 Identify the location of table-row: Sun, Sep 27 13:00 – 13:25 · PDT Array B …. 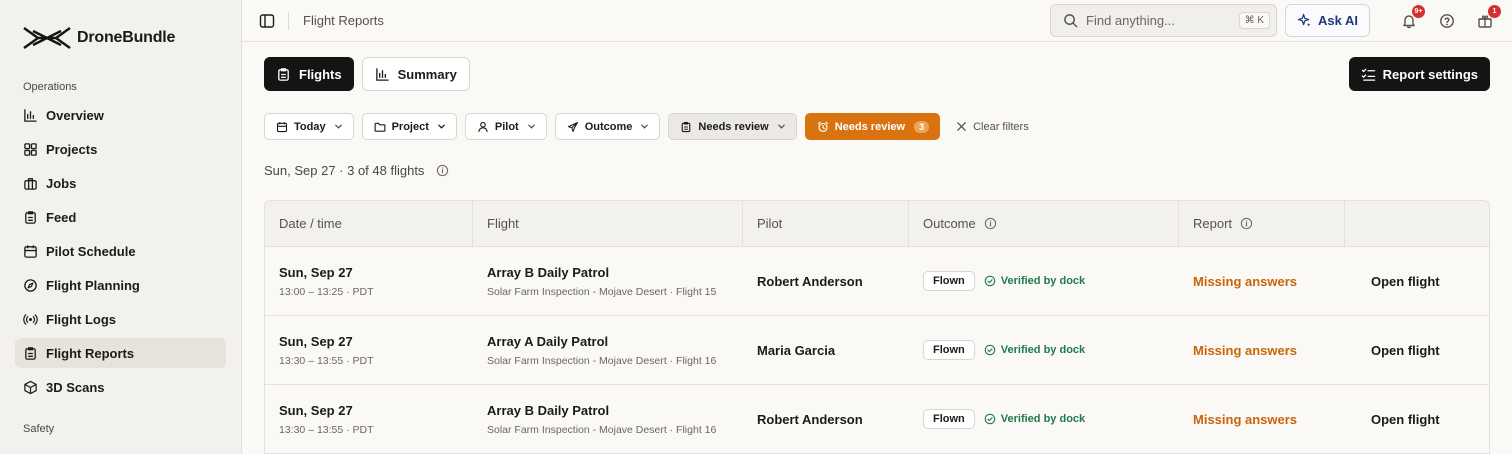
(877, 281).